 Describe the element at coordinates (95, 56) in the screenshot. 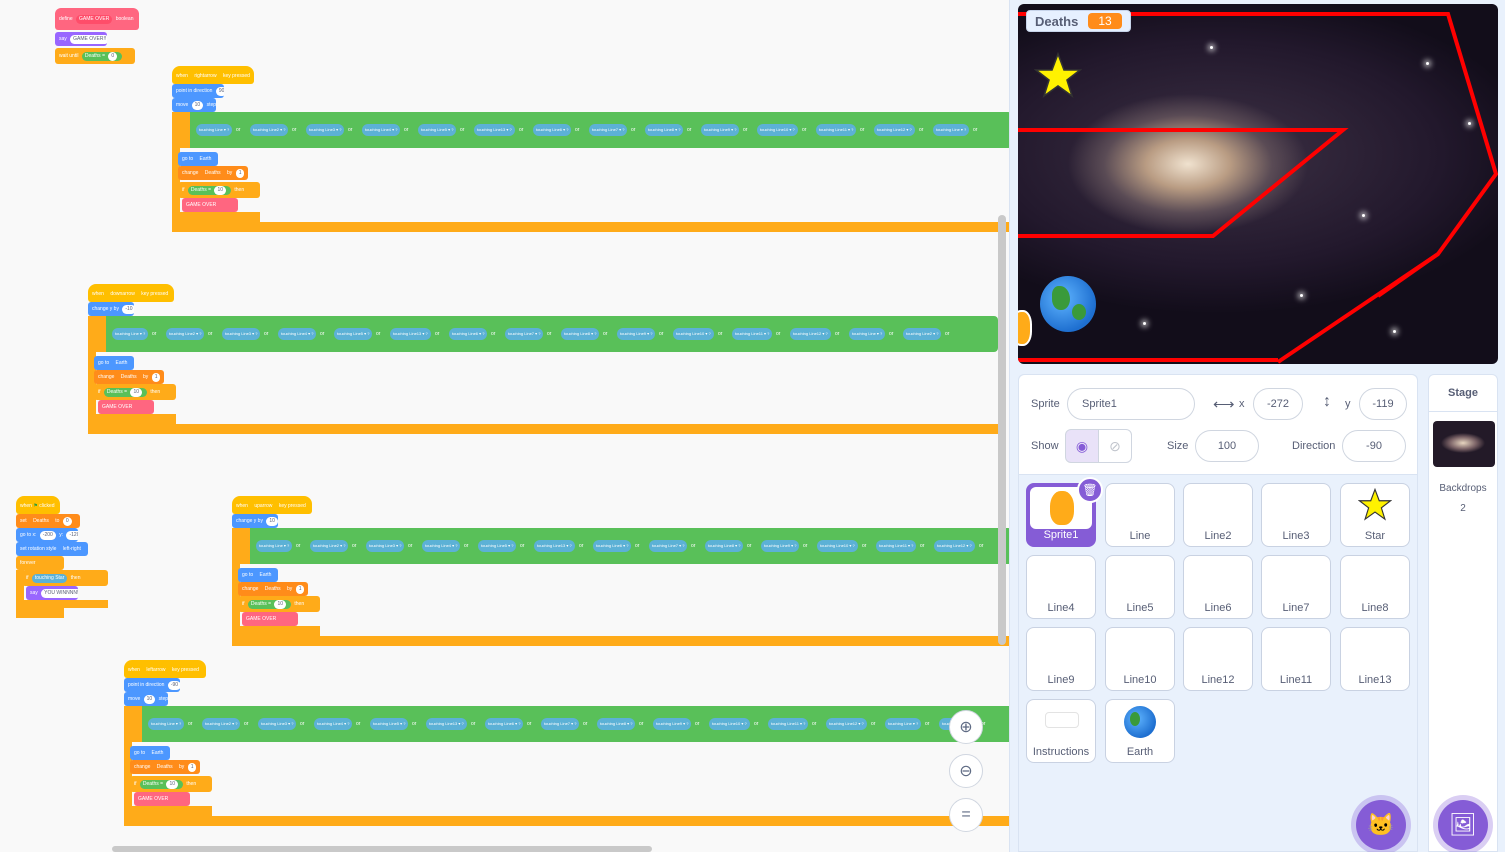

I see `wait-until-block: wait until Deaths = 0` at that location.